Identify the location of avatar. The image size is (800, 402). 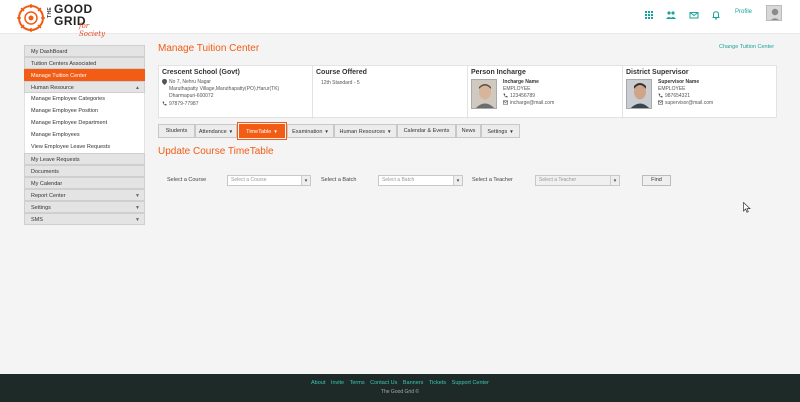
(774, 13).